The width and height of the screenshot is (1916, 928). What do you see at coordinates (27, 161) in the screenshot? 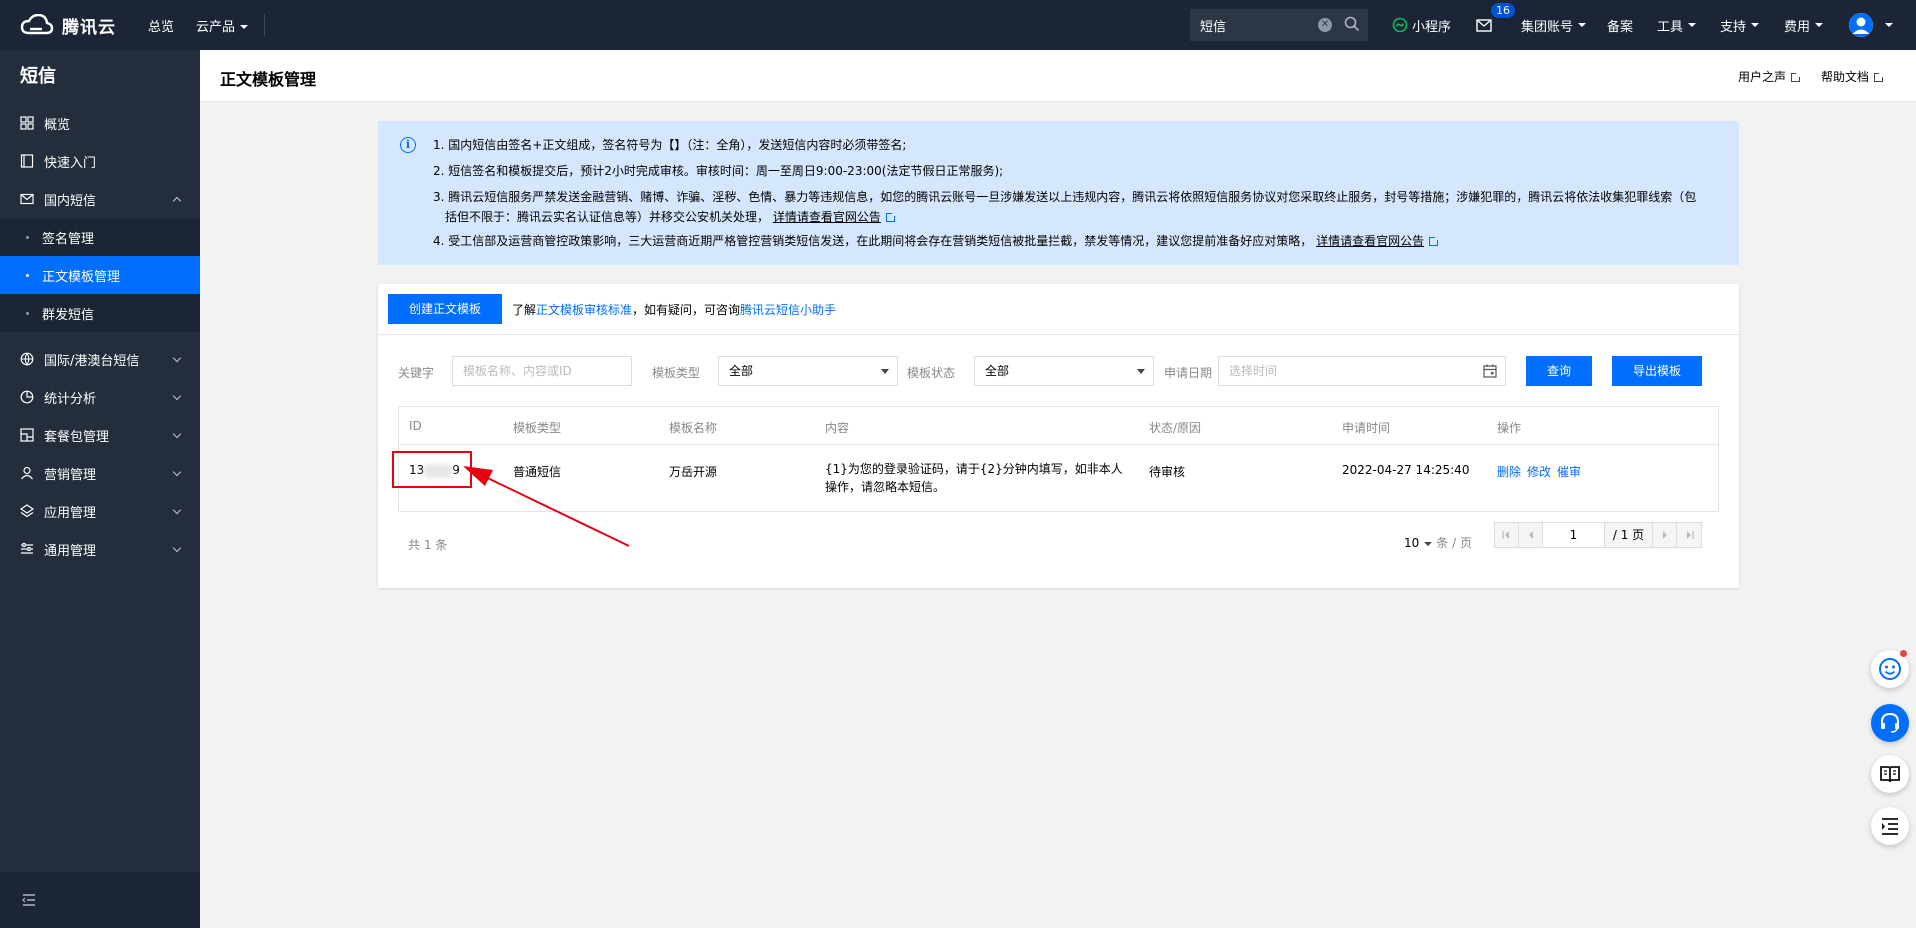
I see `book-icon` at bounding box center [27, 161].